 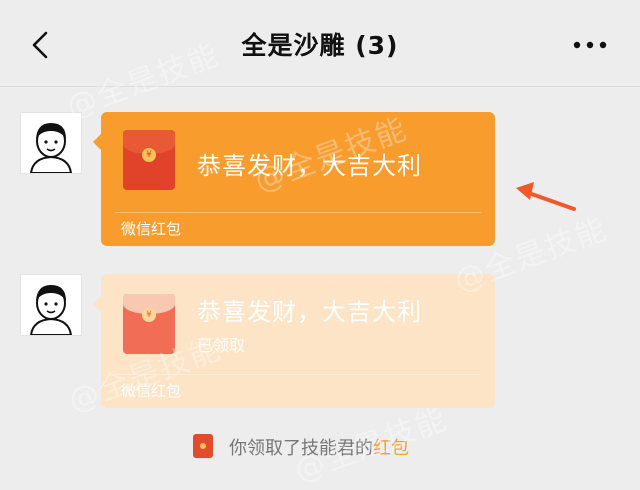 What do you see at coordinates (149, 160) in the screenshot?
I see `red-envelope-icon: ¥` at bounding box center [149, 160].